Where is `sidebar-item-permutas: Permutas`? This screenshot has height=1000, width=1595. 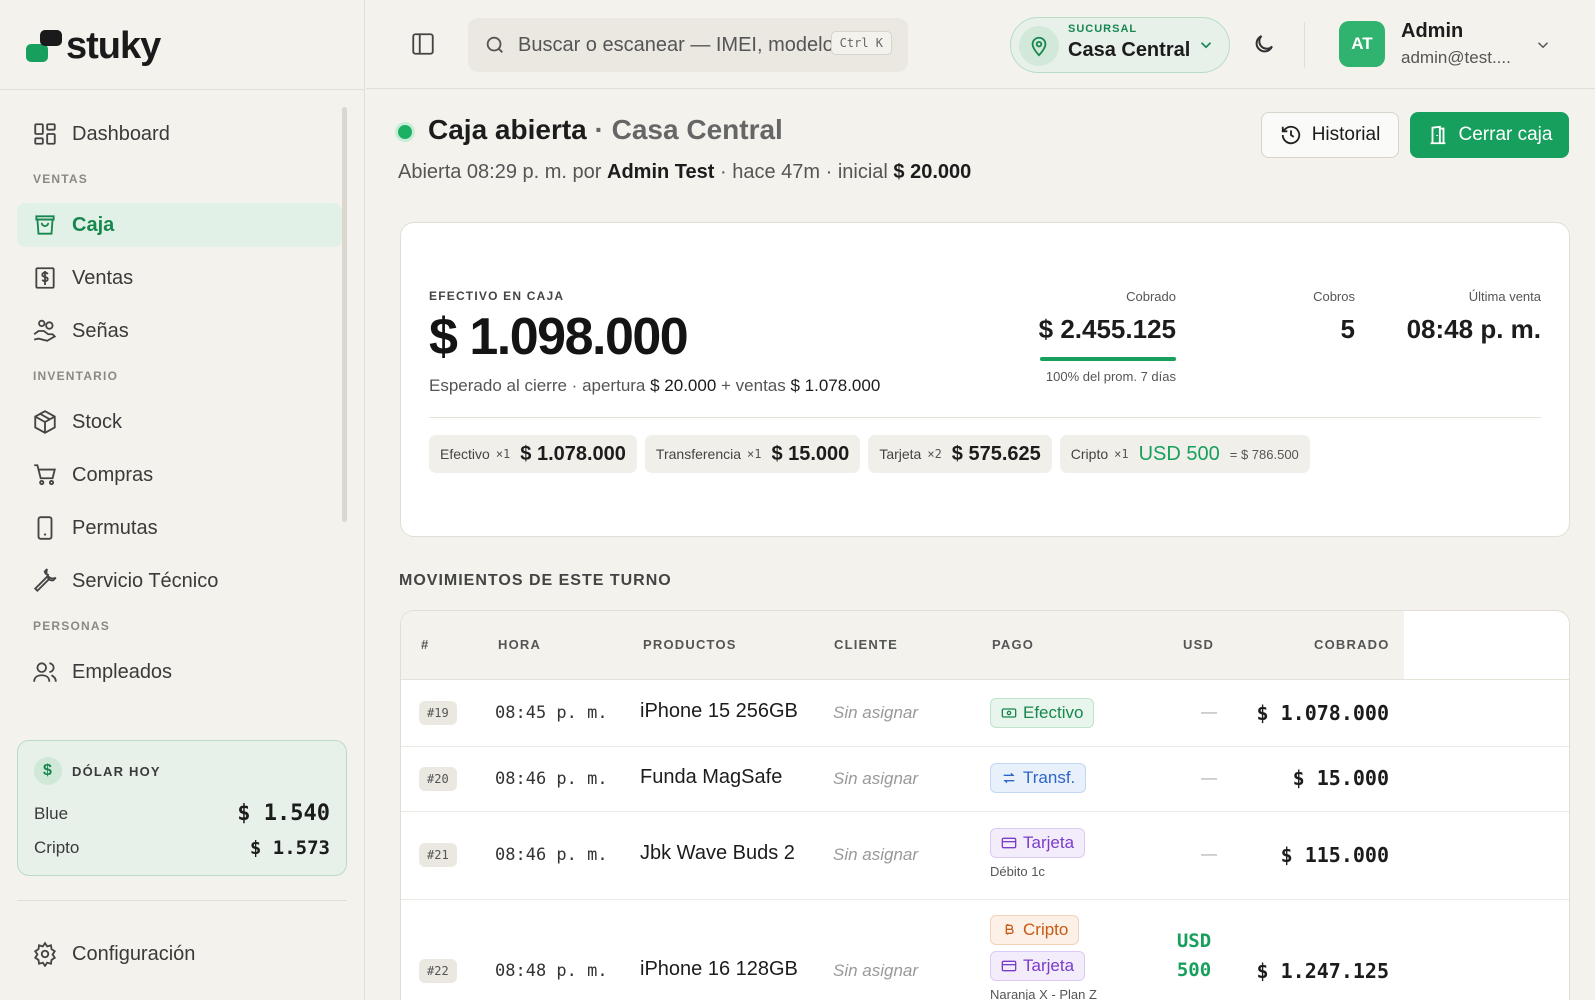
sidebar-item-permutas: Permutas is located at coordinates (179, 528).